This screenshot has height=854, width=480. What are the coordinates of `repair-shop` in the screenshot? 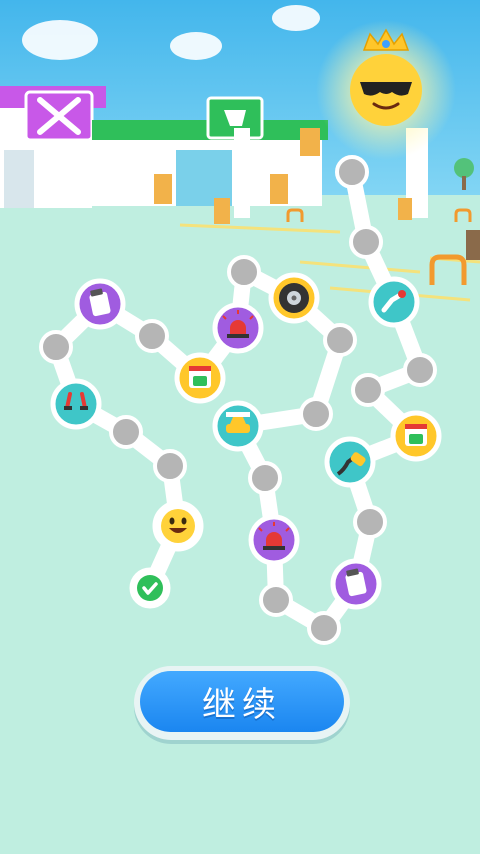 It's located at (53, 147).